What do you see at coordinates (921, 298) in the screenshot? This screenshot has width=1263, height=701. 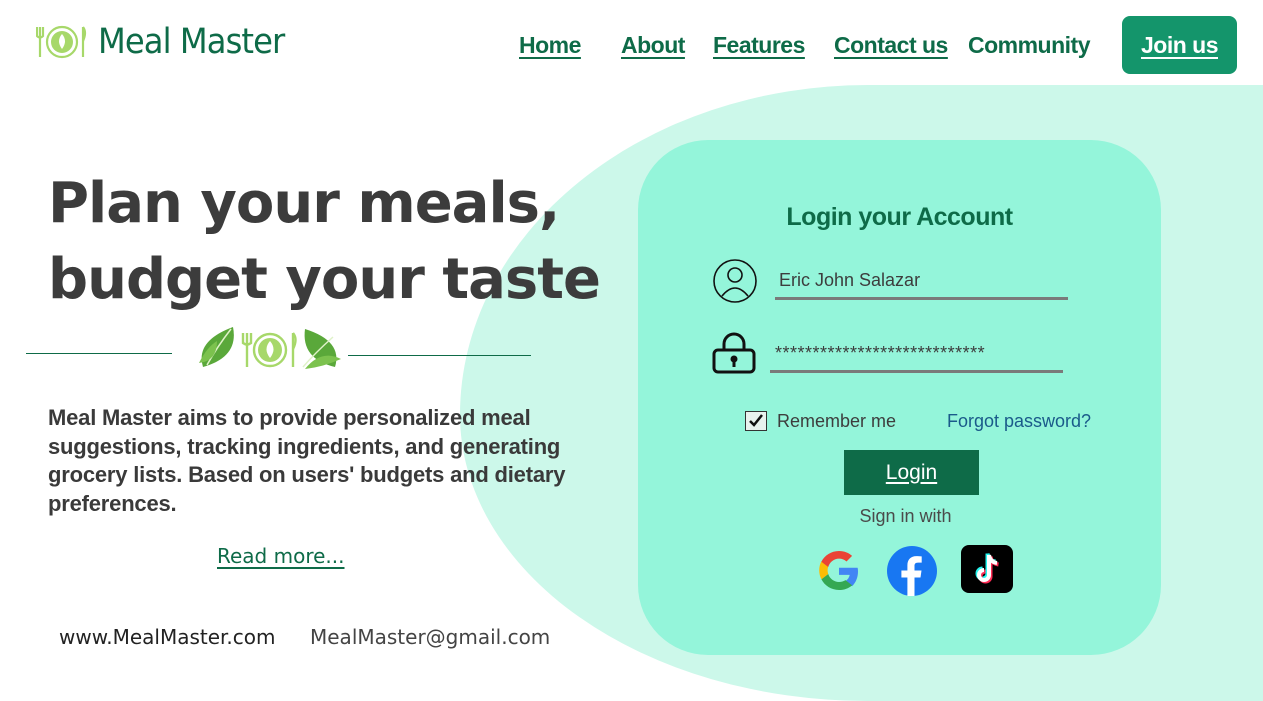 I see `username-underline` at bounding box center [921, 298].